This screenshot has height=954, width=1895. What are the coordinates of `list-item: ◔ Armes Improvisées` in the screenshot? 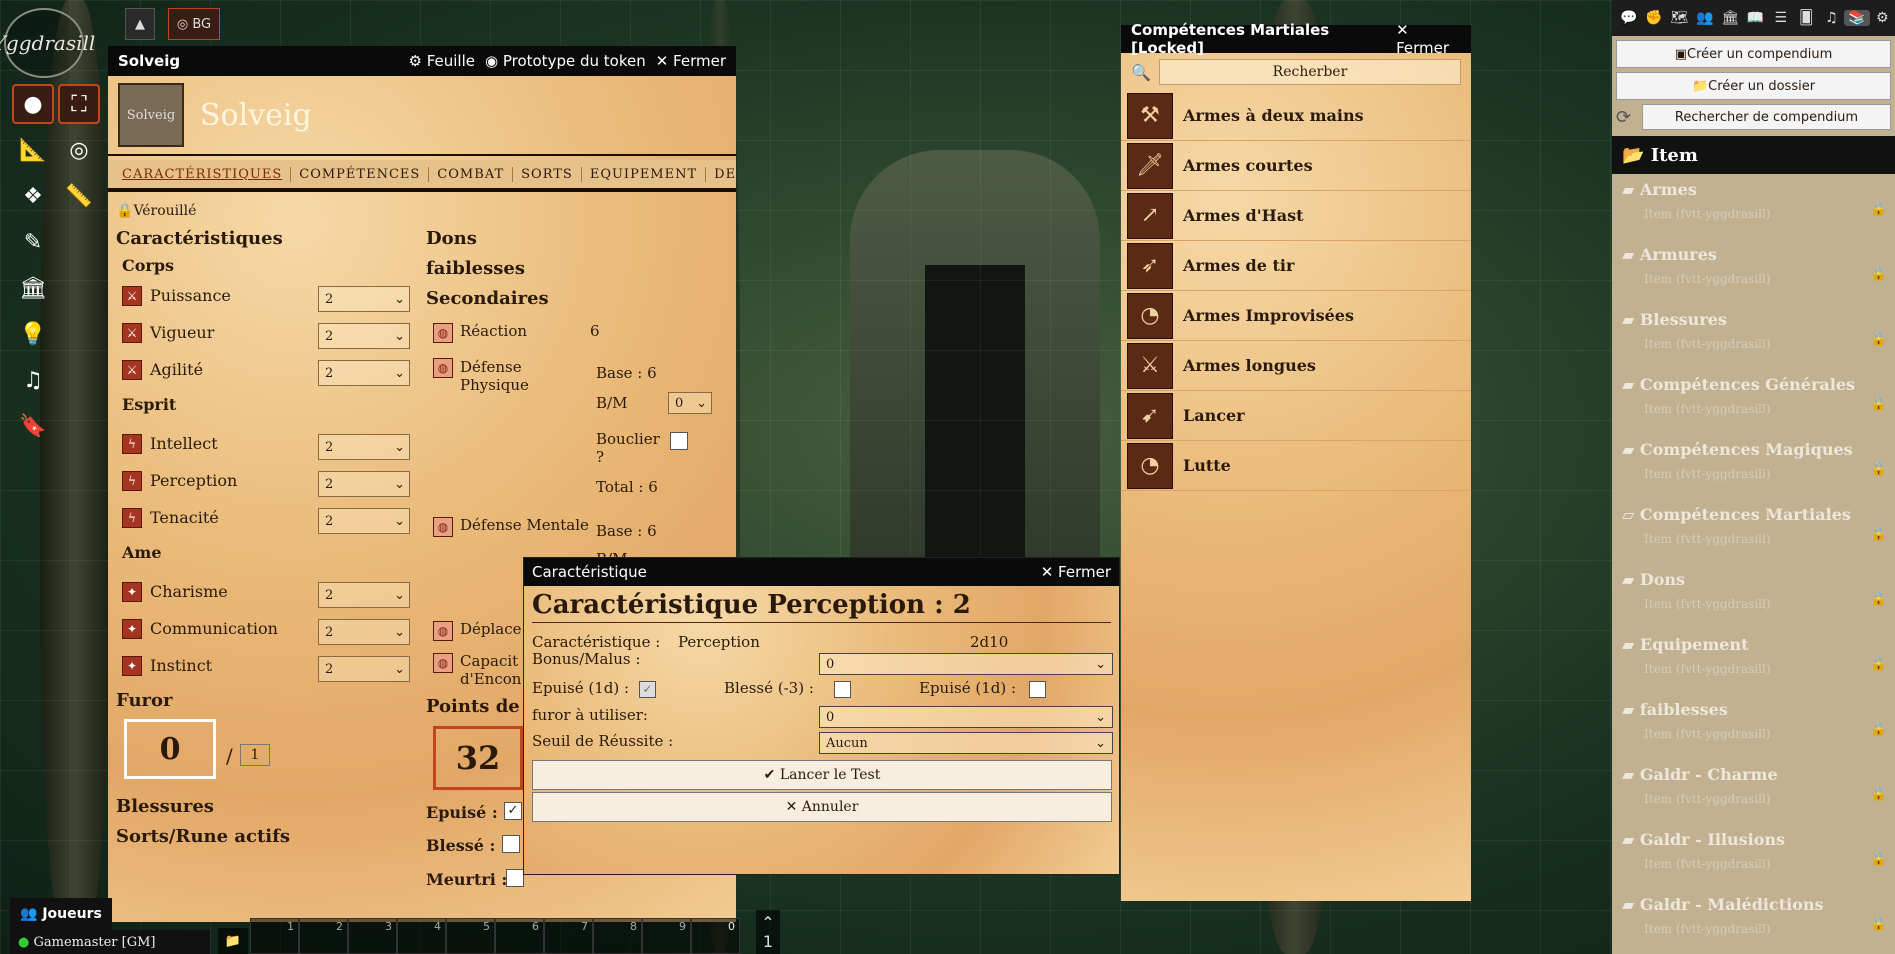 It's located at (1296, 316).